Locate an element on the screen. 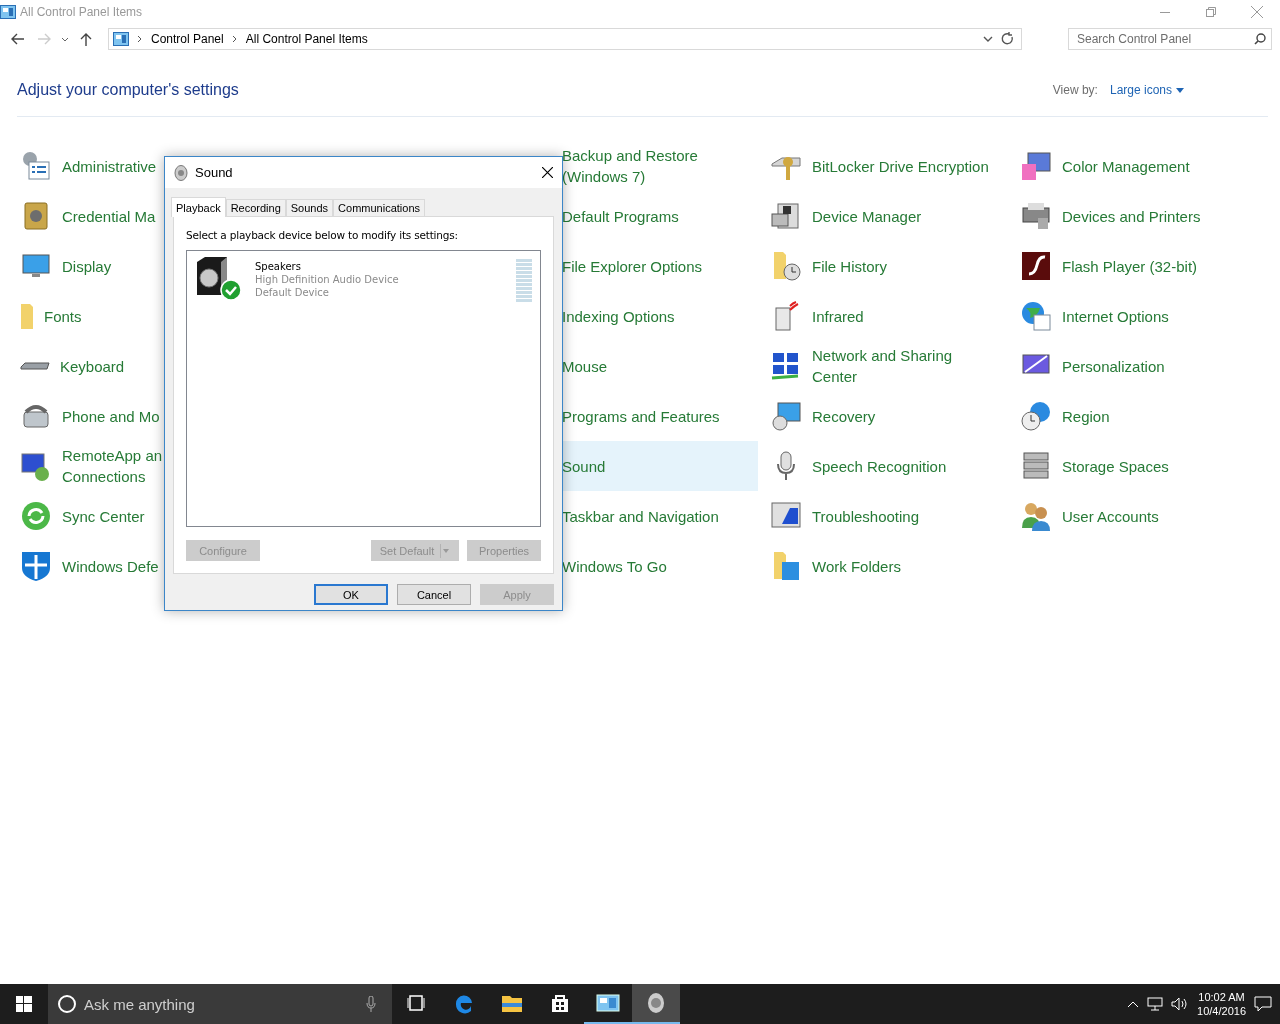  control-panel-item: Fonts is located at coordinates (47, 316).